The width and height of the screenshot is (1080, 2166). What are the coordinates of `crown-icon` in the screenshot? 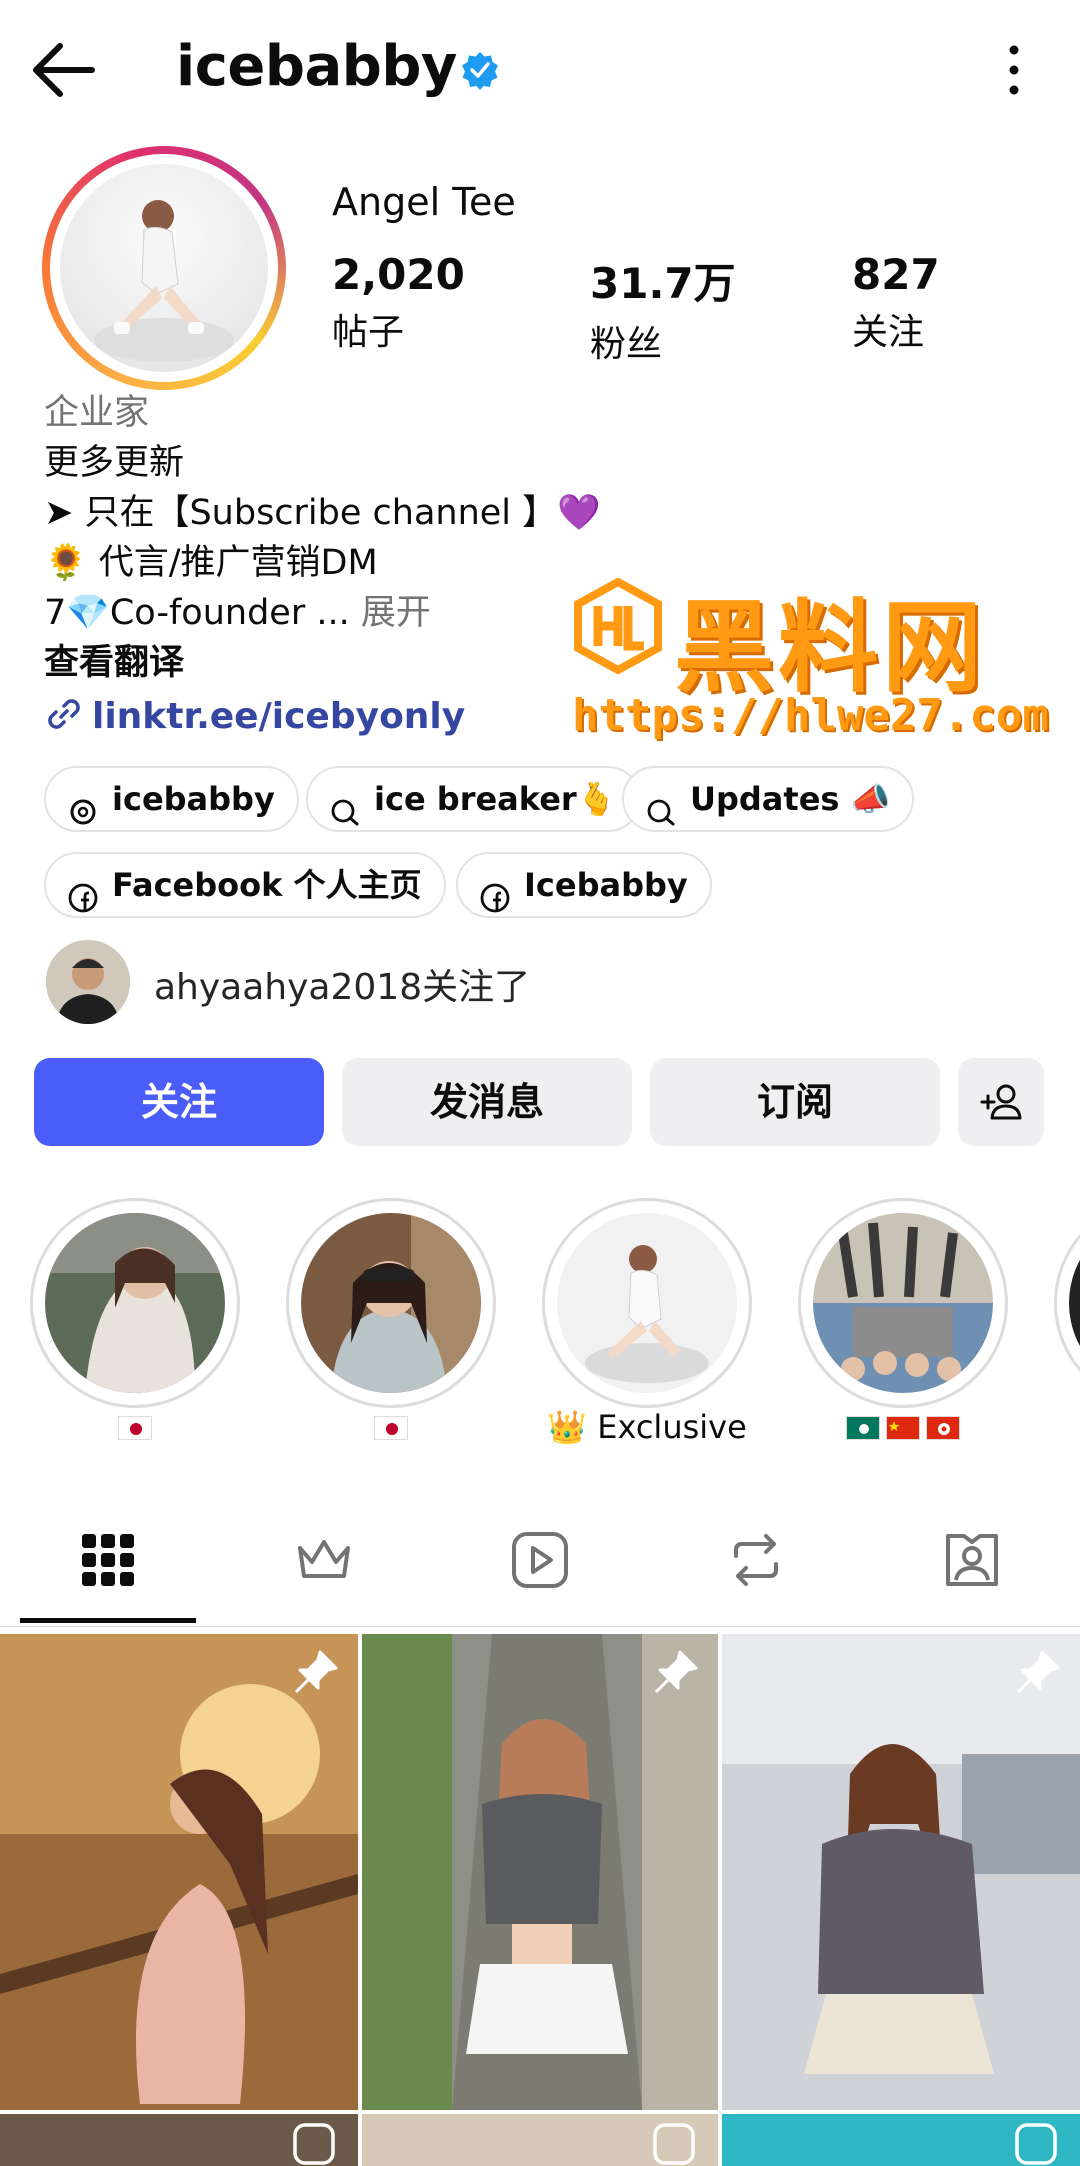 It's located at (324, 1559).